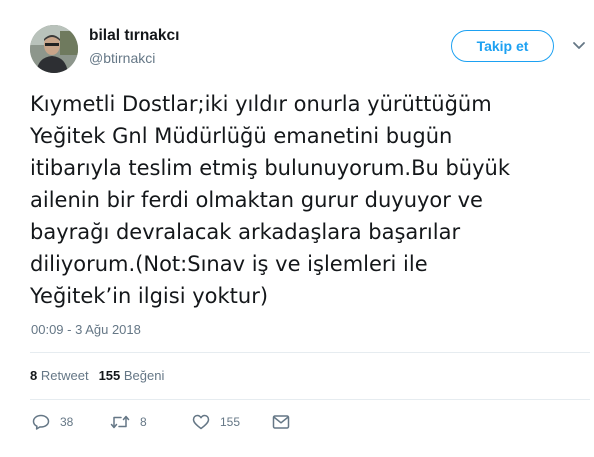 This screenshot has width=594, height=457. I want to click on direct-message-icon, so click(281, 422).